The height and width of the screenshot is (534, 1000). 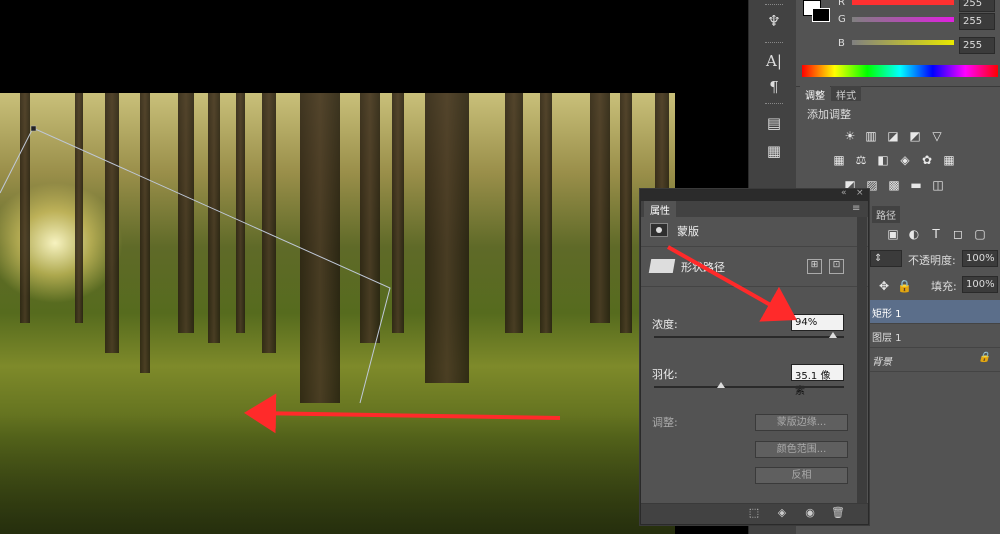 What do you see at coordinates (749, 337) in the screenshot?
I see `density-slider` at bounding box center [749, 337].